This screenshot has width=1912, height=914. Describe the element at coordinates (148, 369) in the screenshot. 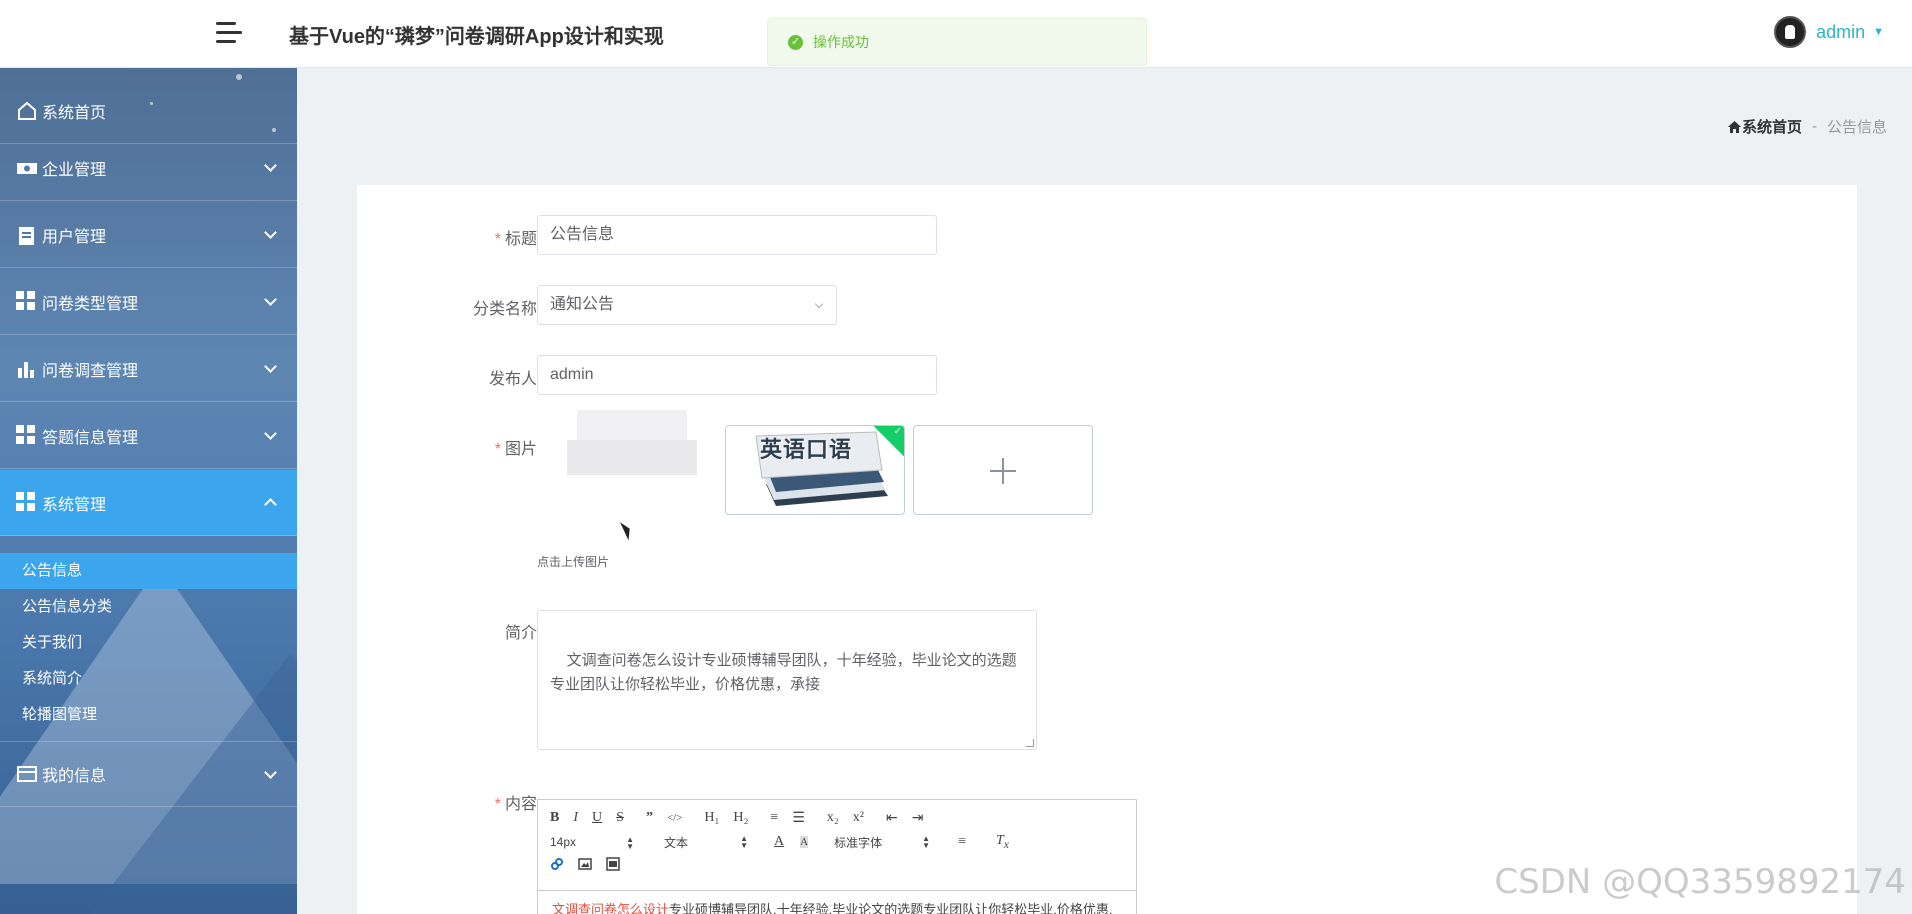

I see `sidebar-item-surveys: 问卷调查管理` at that location.